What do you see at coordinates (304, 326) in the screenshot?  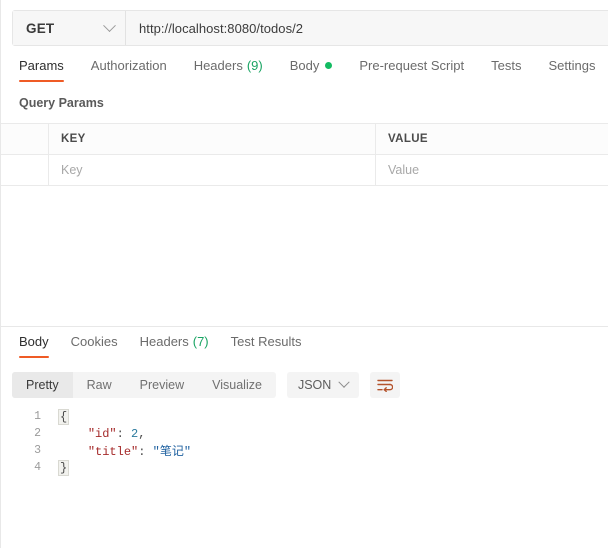 I see `pane-splitter` at bounding box center [304, 326].